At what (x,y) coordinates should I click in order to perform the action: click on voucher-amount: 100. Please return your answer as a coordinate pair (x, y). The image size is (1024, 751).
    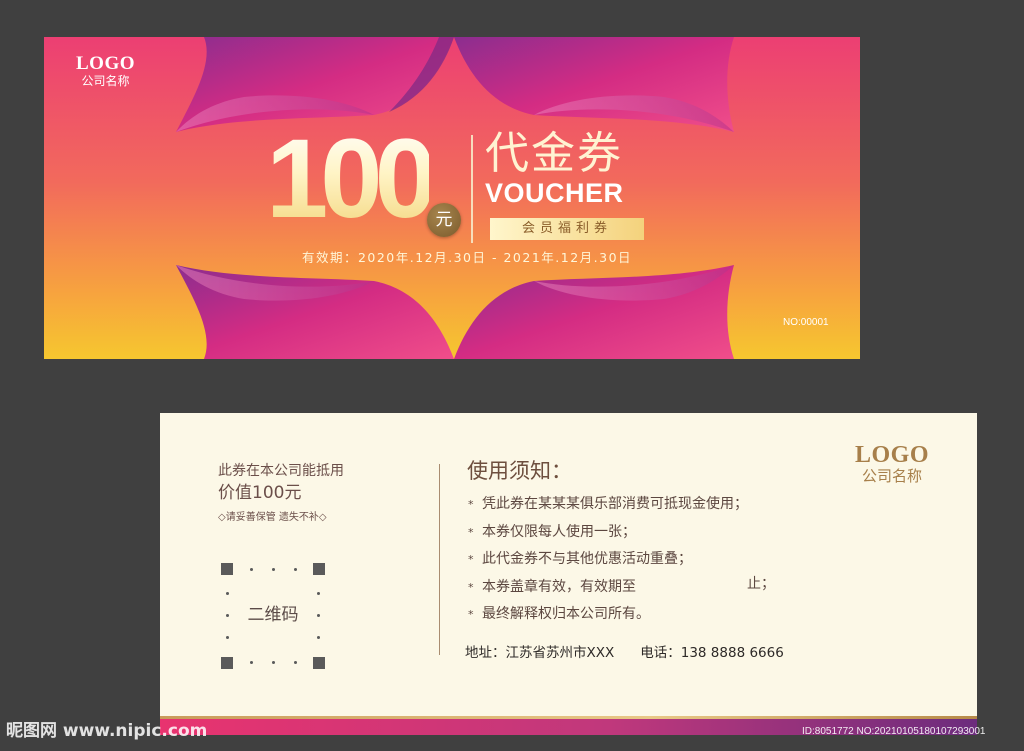
    Looking at the image, I should click on (351, 178).